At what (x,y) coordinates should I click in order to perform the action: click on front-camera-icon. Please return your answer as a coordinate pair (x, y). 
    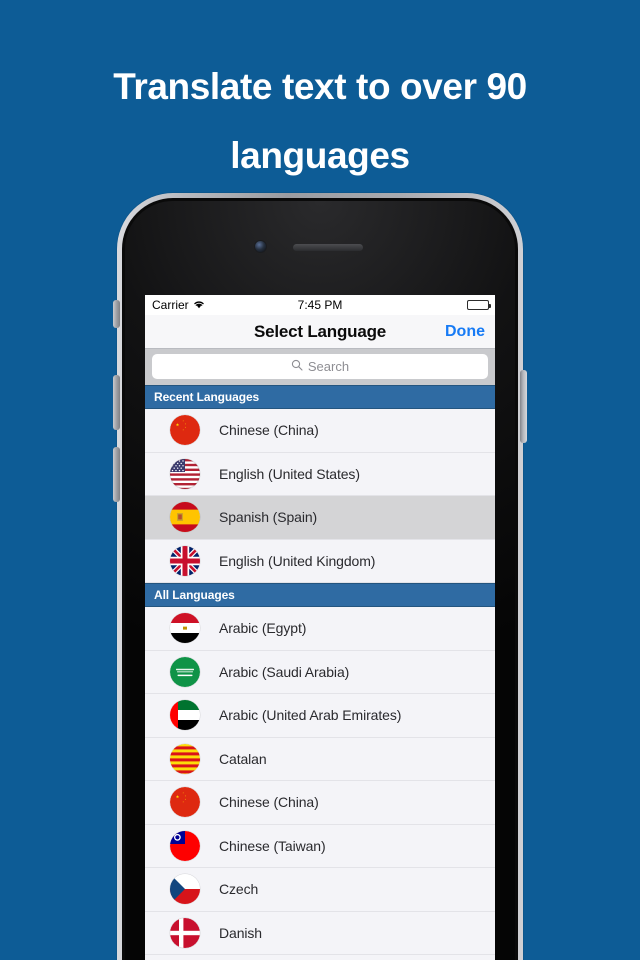
    Looking at the image, I should click on (260, 246).